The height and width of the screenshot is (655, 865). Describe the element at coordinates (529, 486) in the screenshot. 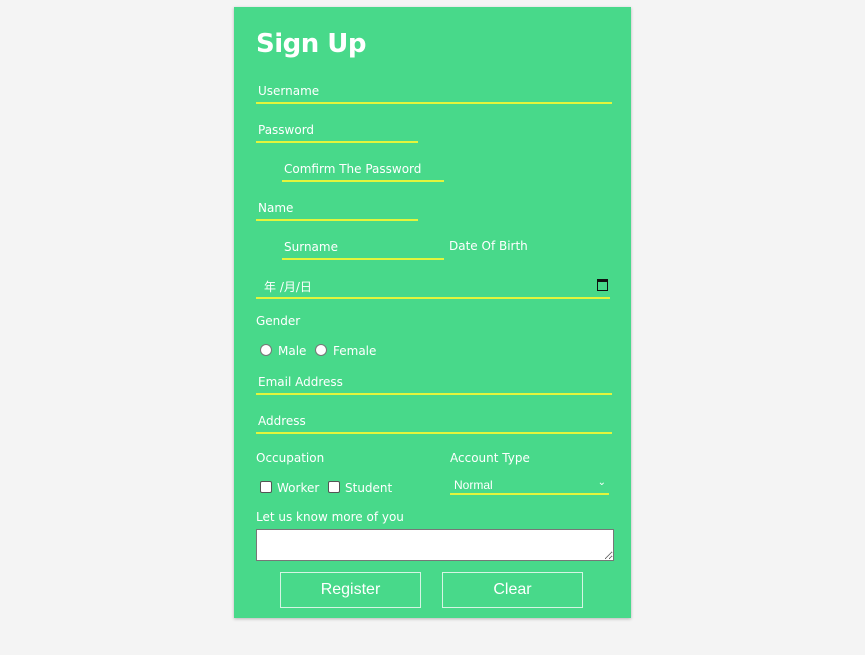

I see `account-type-select: Normal ⌄` at that location.